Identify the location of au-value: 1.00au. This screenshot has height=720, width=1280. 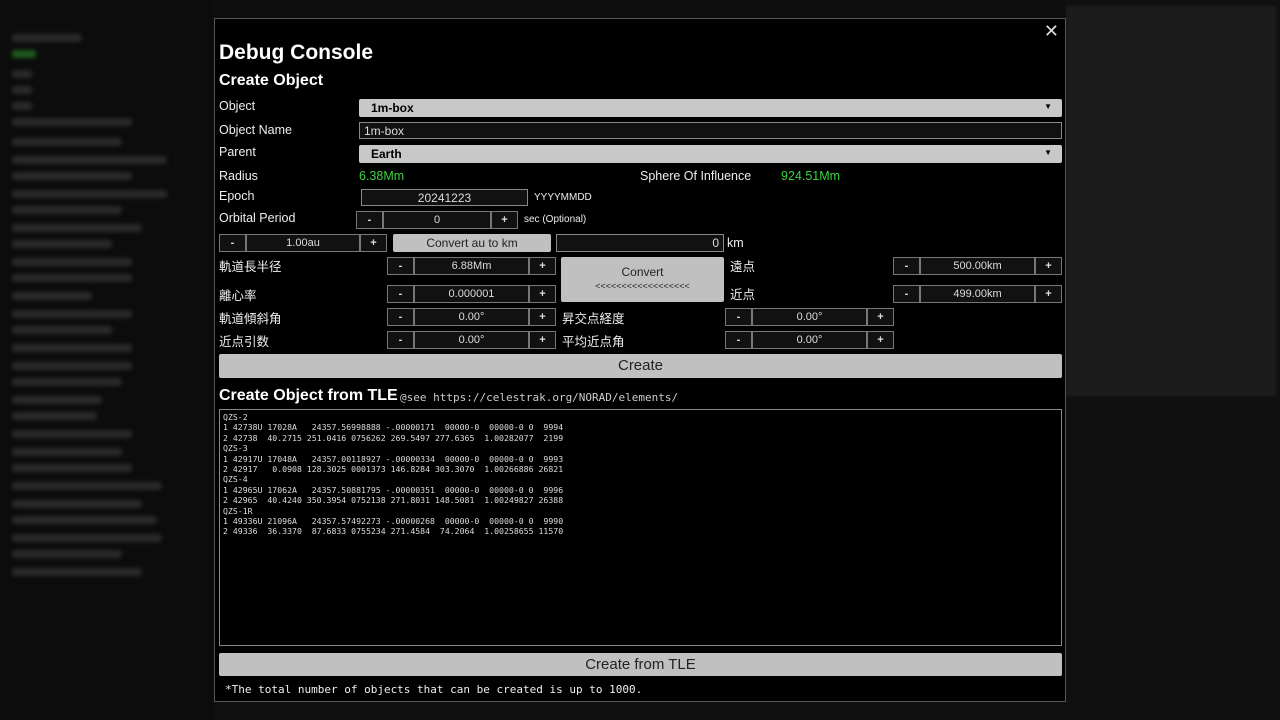
(303, 243).